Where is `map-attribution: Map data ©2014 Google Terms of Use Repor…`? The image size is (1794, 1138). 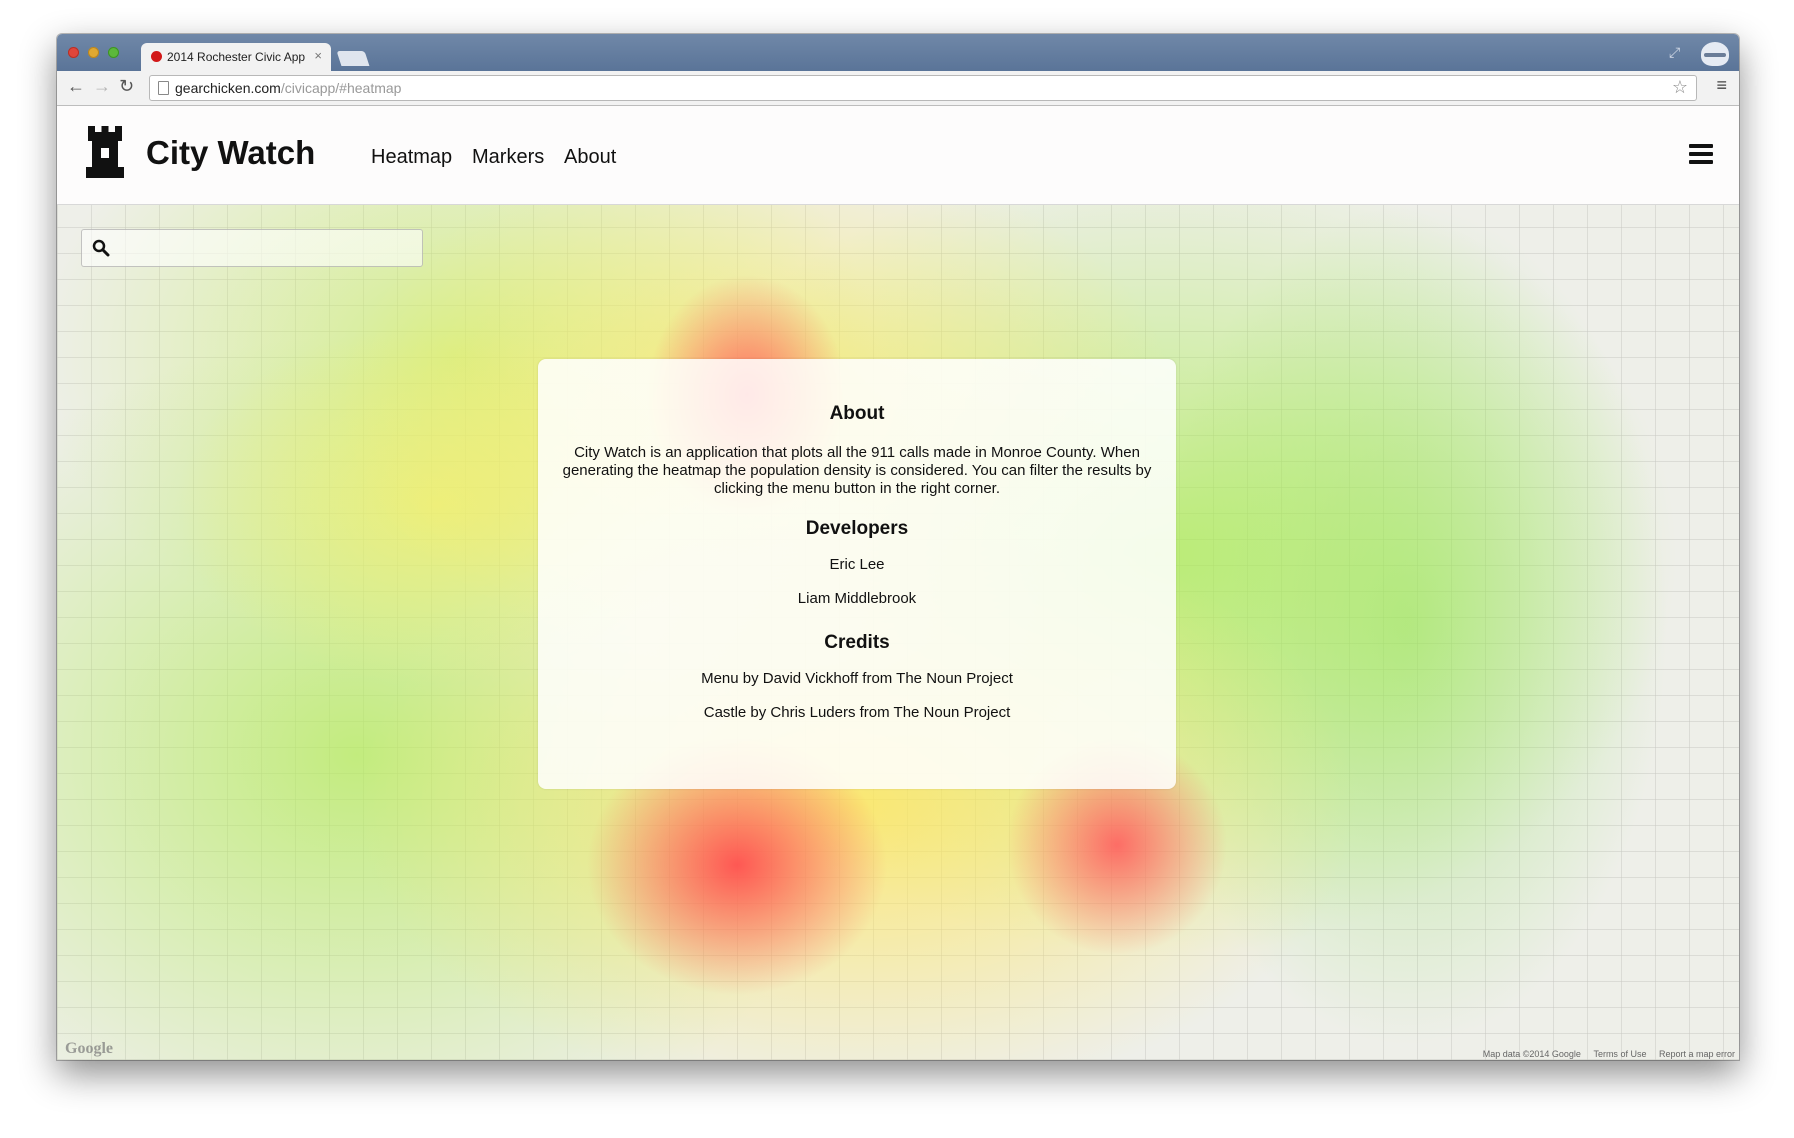 map-attribution: Map data ©2014 Google Terms of Use Repor… is located at coordinates (1604, 1054).